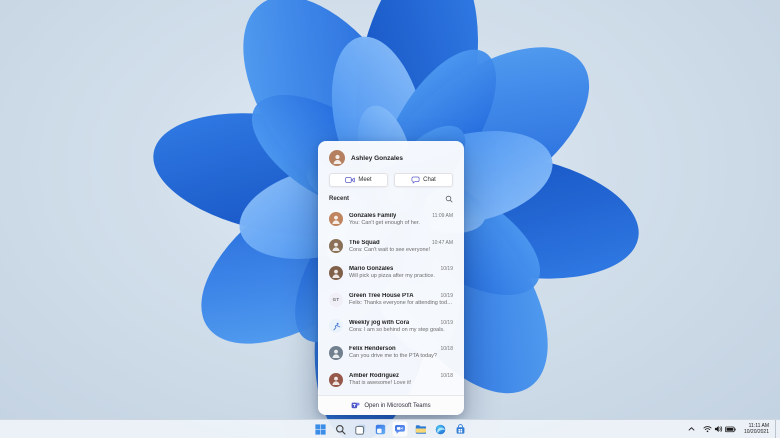 The width and height of the screenshot is (780, 438). I want to click on task-view-icon, so click(360, 429).